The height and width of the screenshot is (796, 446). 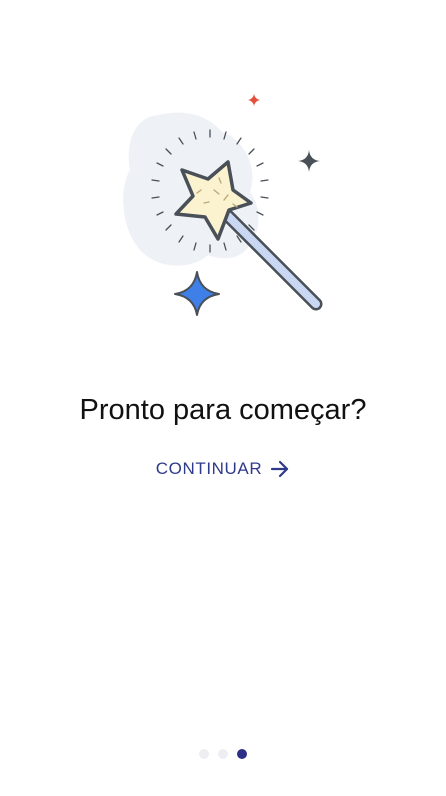 I want to click on wand-stick, so click(x=272, y=260).